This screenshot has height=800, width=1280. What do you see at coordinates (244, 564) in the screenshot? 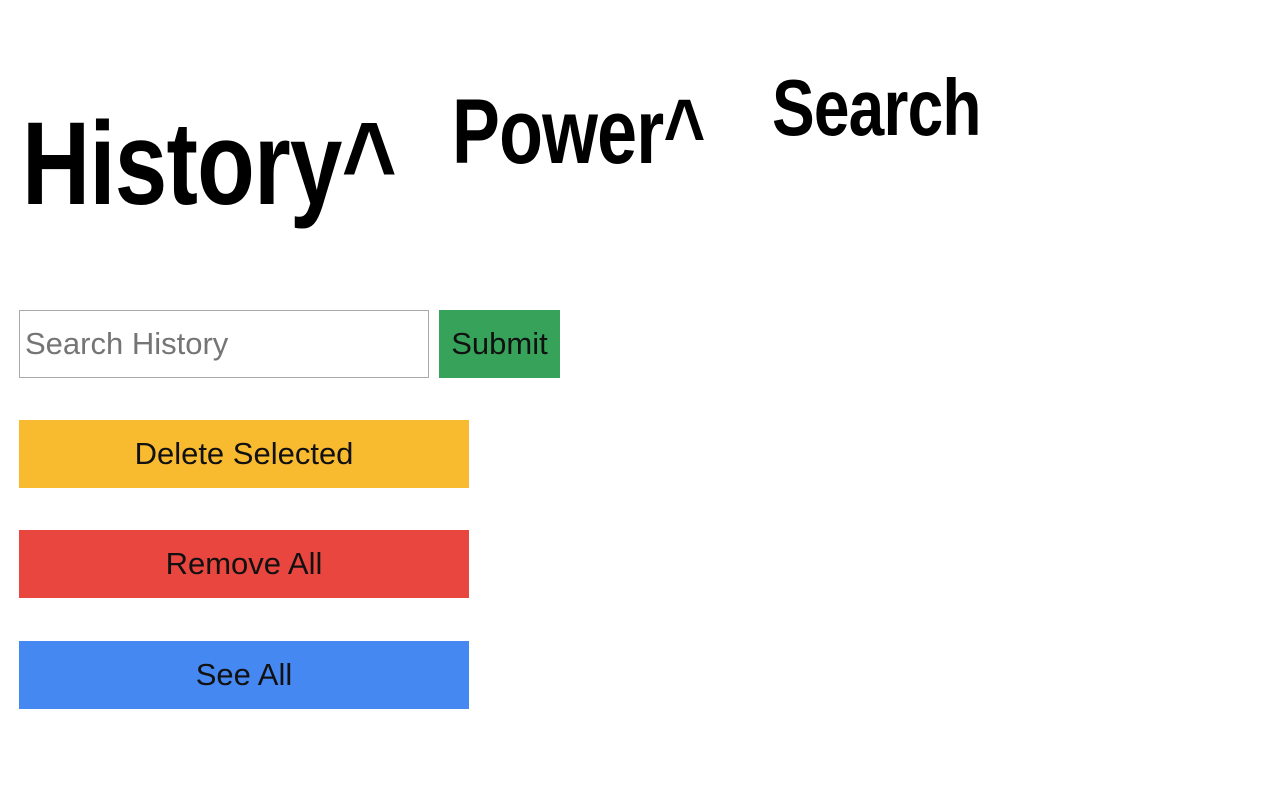
I see `remove-all-button: Remove All` at bounding box center [244, 564].